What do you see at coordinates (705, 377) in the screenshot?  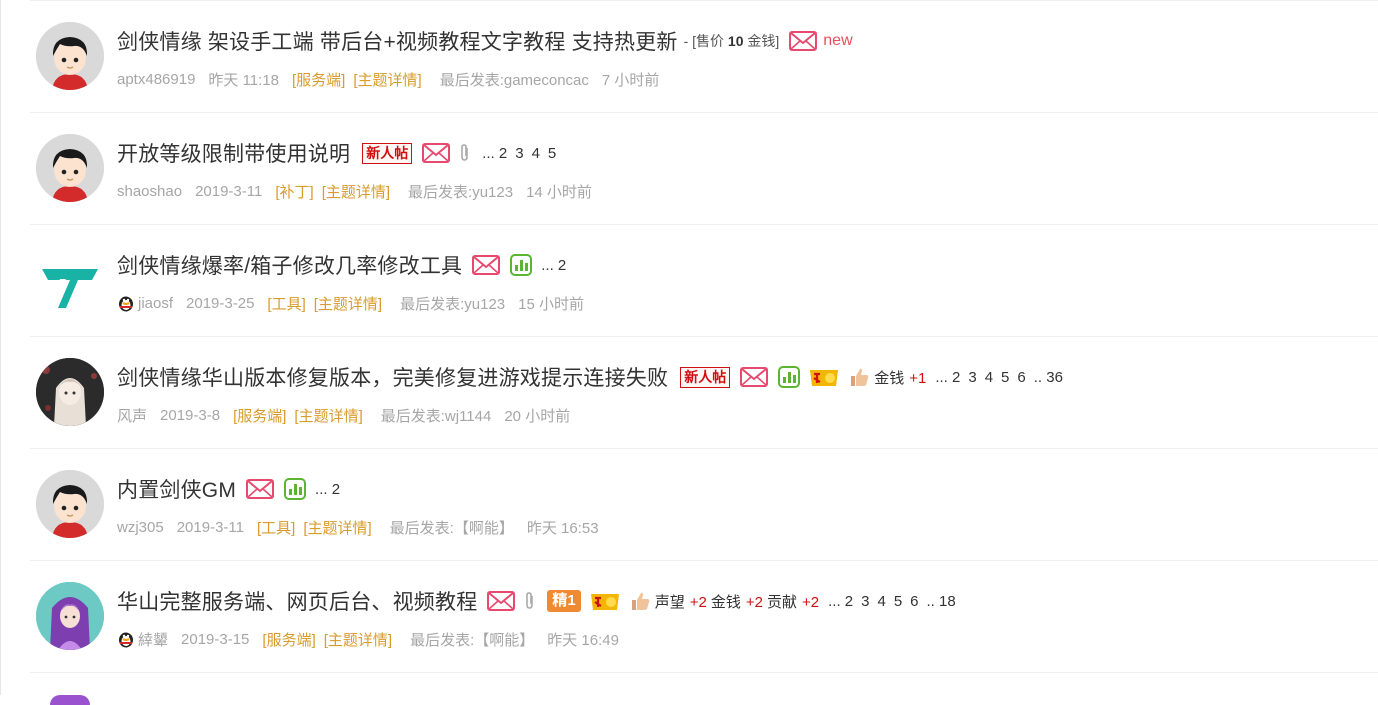 I see `newbie-badge: 新人帖` at bounding box center [705, 377].